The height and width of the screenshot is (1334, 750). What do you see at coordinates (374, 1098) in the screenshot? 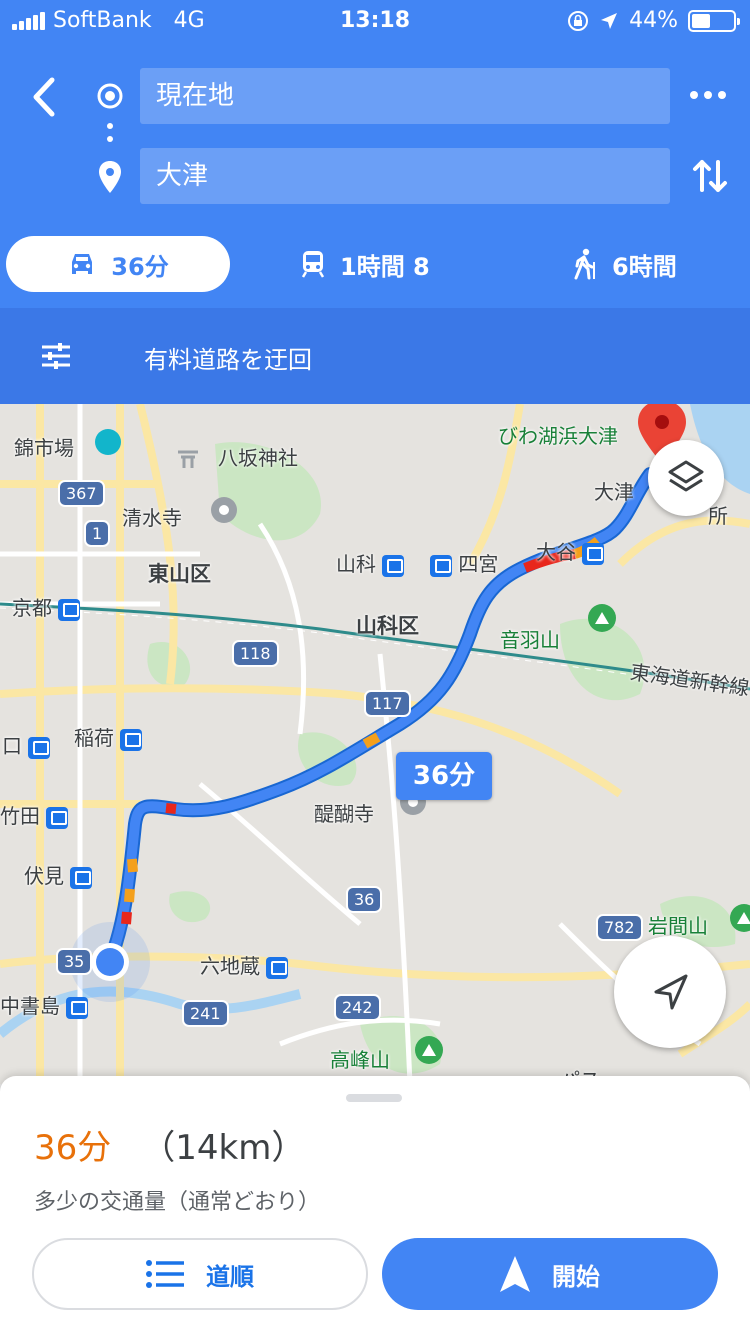
I see `drag-handle` at bounding box center [374, 1098].